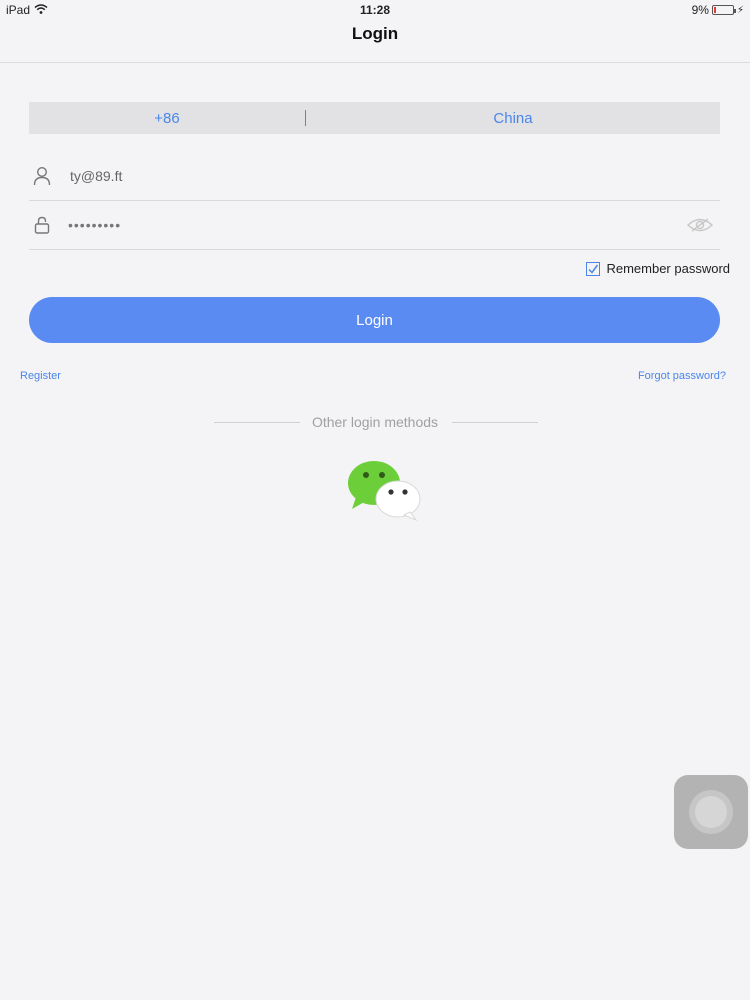  I want to click on login-button: Login, so click(374, 320).